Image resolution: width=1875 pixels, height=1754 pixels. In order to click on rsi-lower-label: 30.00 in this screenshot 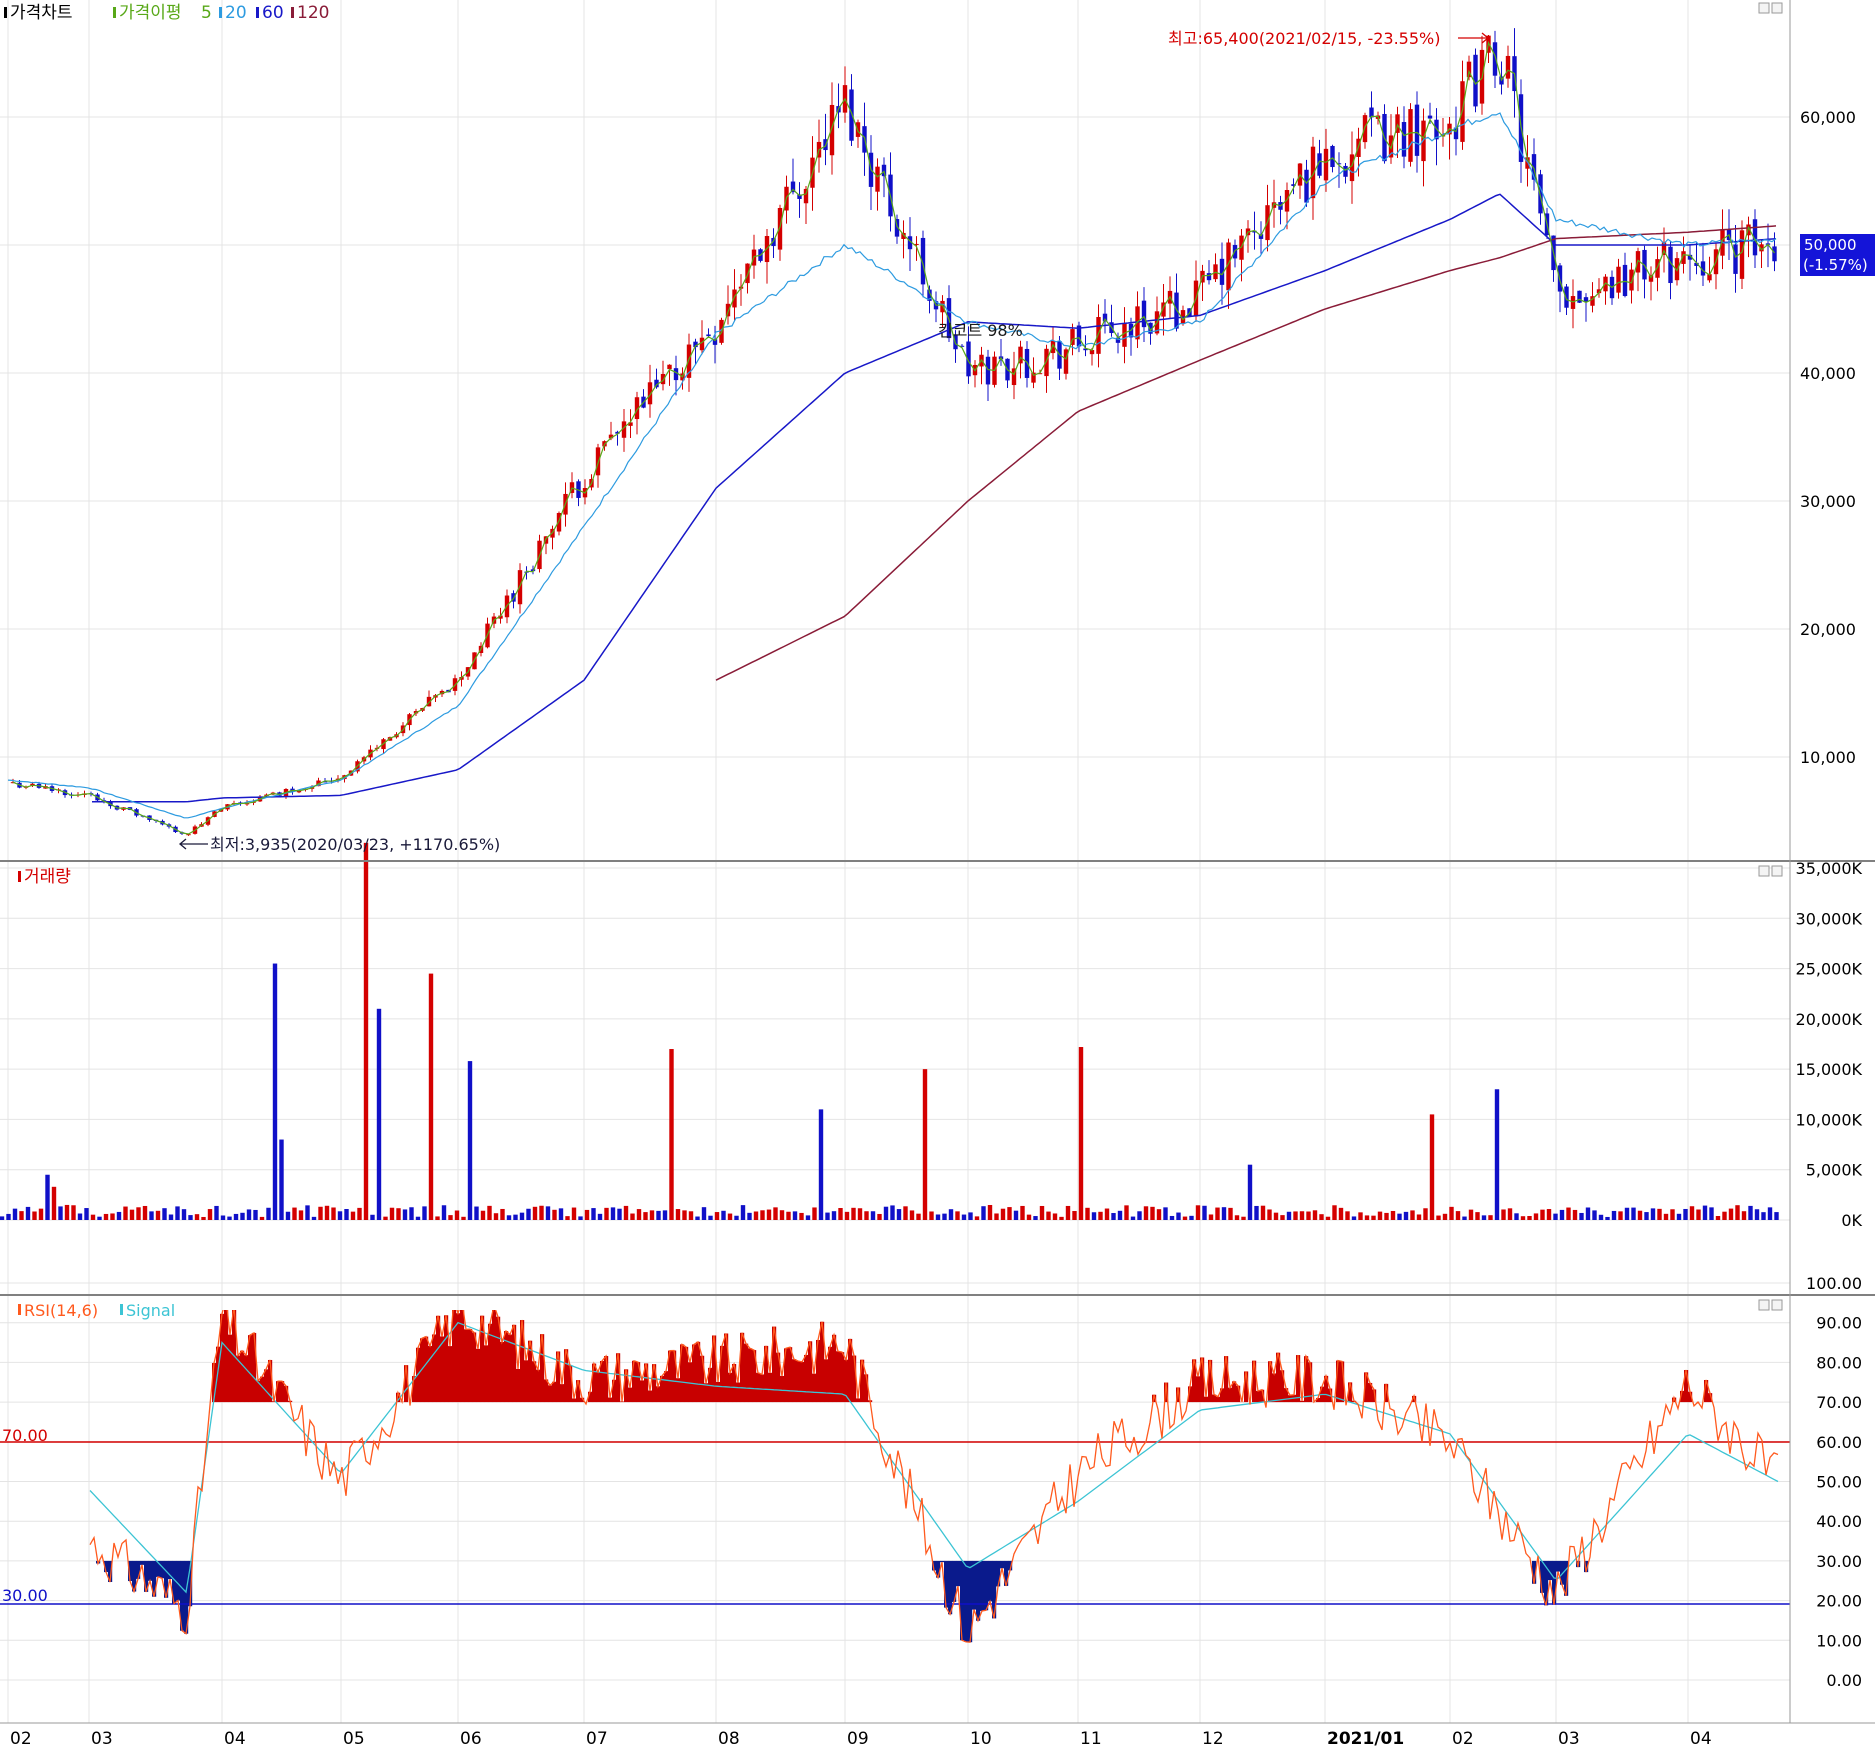, I will do `click(25, 1595)`.